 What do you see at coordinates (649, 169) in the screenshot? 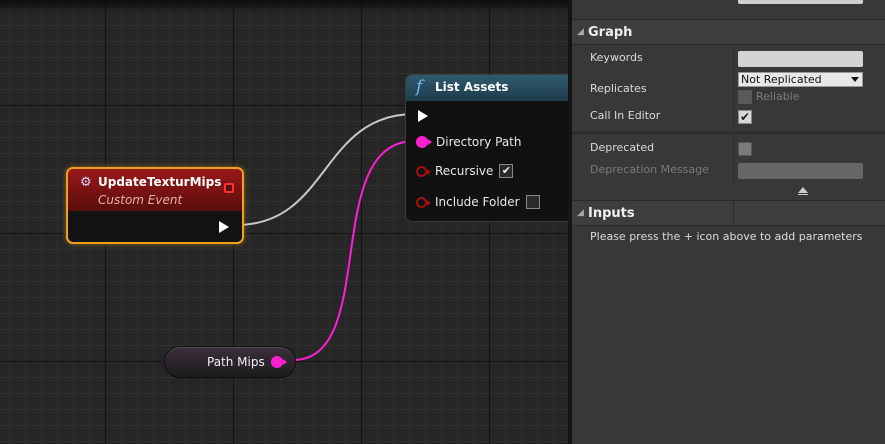
I see `deprecation-message-label: Deprecation Message` at bounding box center [649, 169].